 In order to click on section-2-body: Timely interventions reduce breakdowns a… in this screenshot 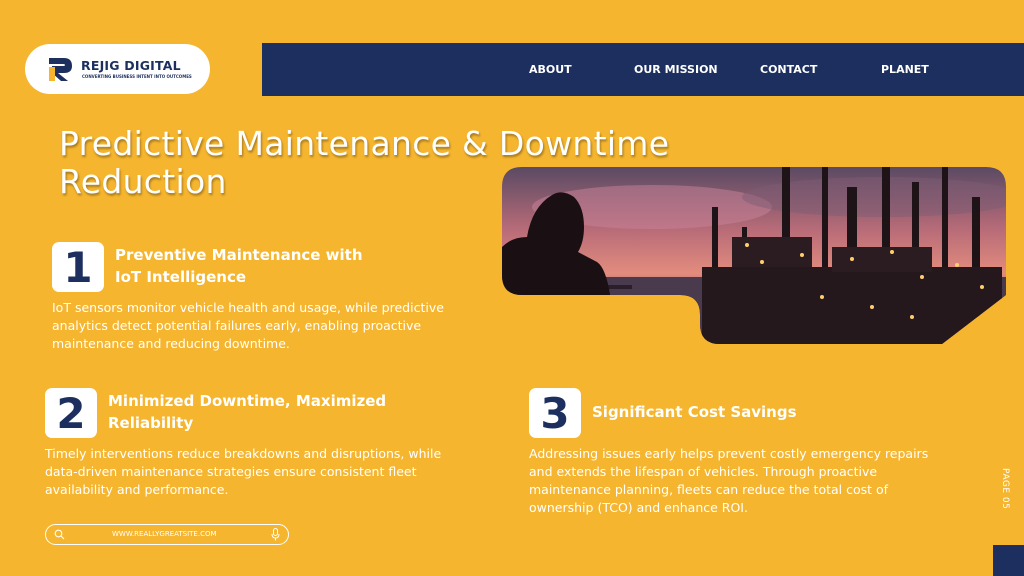, I will do `click(243, 471)`.